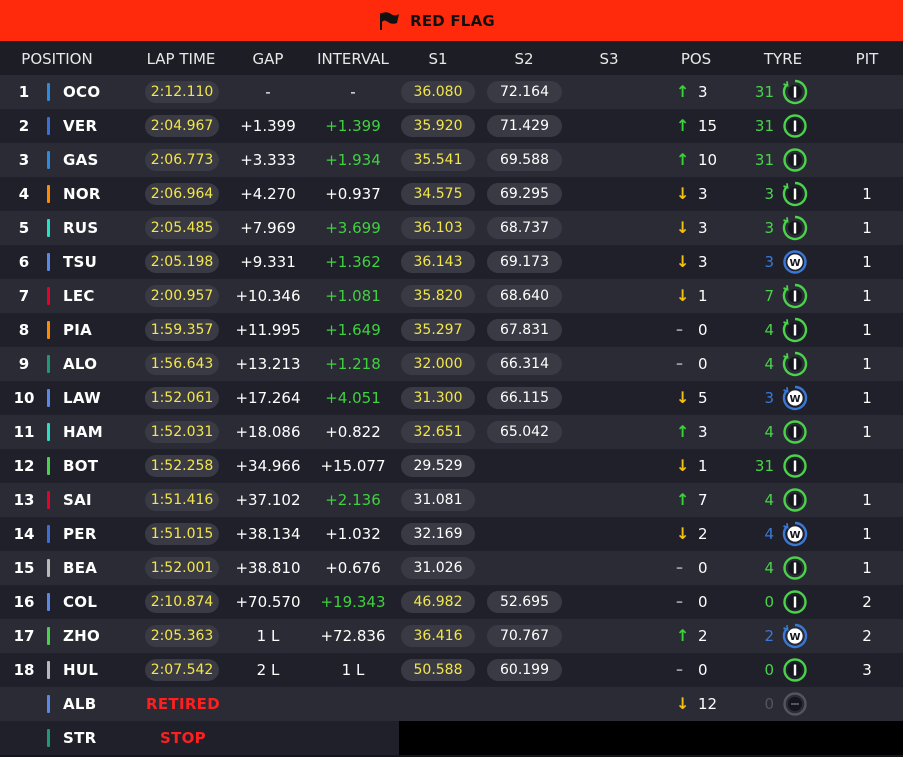 The height and width of the screenshot is (757, 903). Describe the element at coordinates (77, 330) in the screenshot. I see `driver-code: PIA` at that location.